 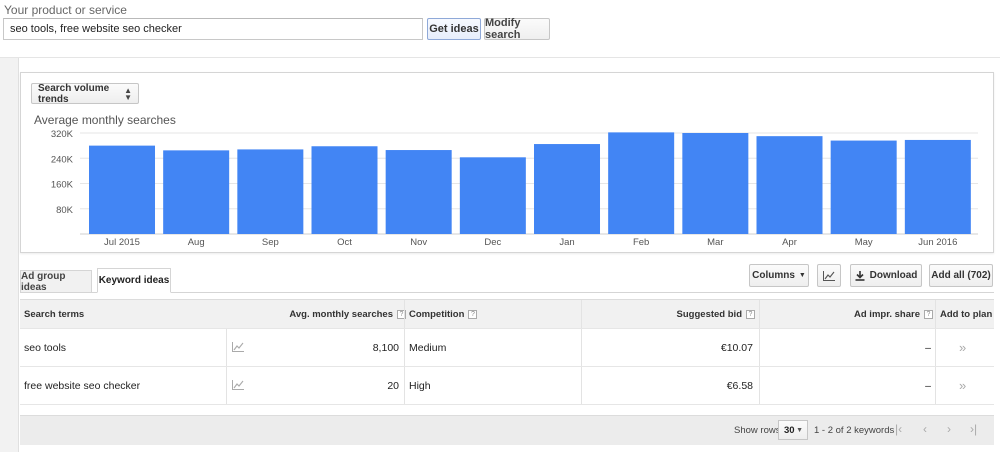 I want to click on bar-aug, so click(x=196, y=192).